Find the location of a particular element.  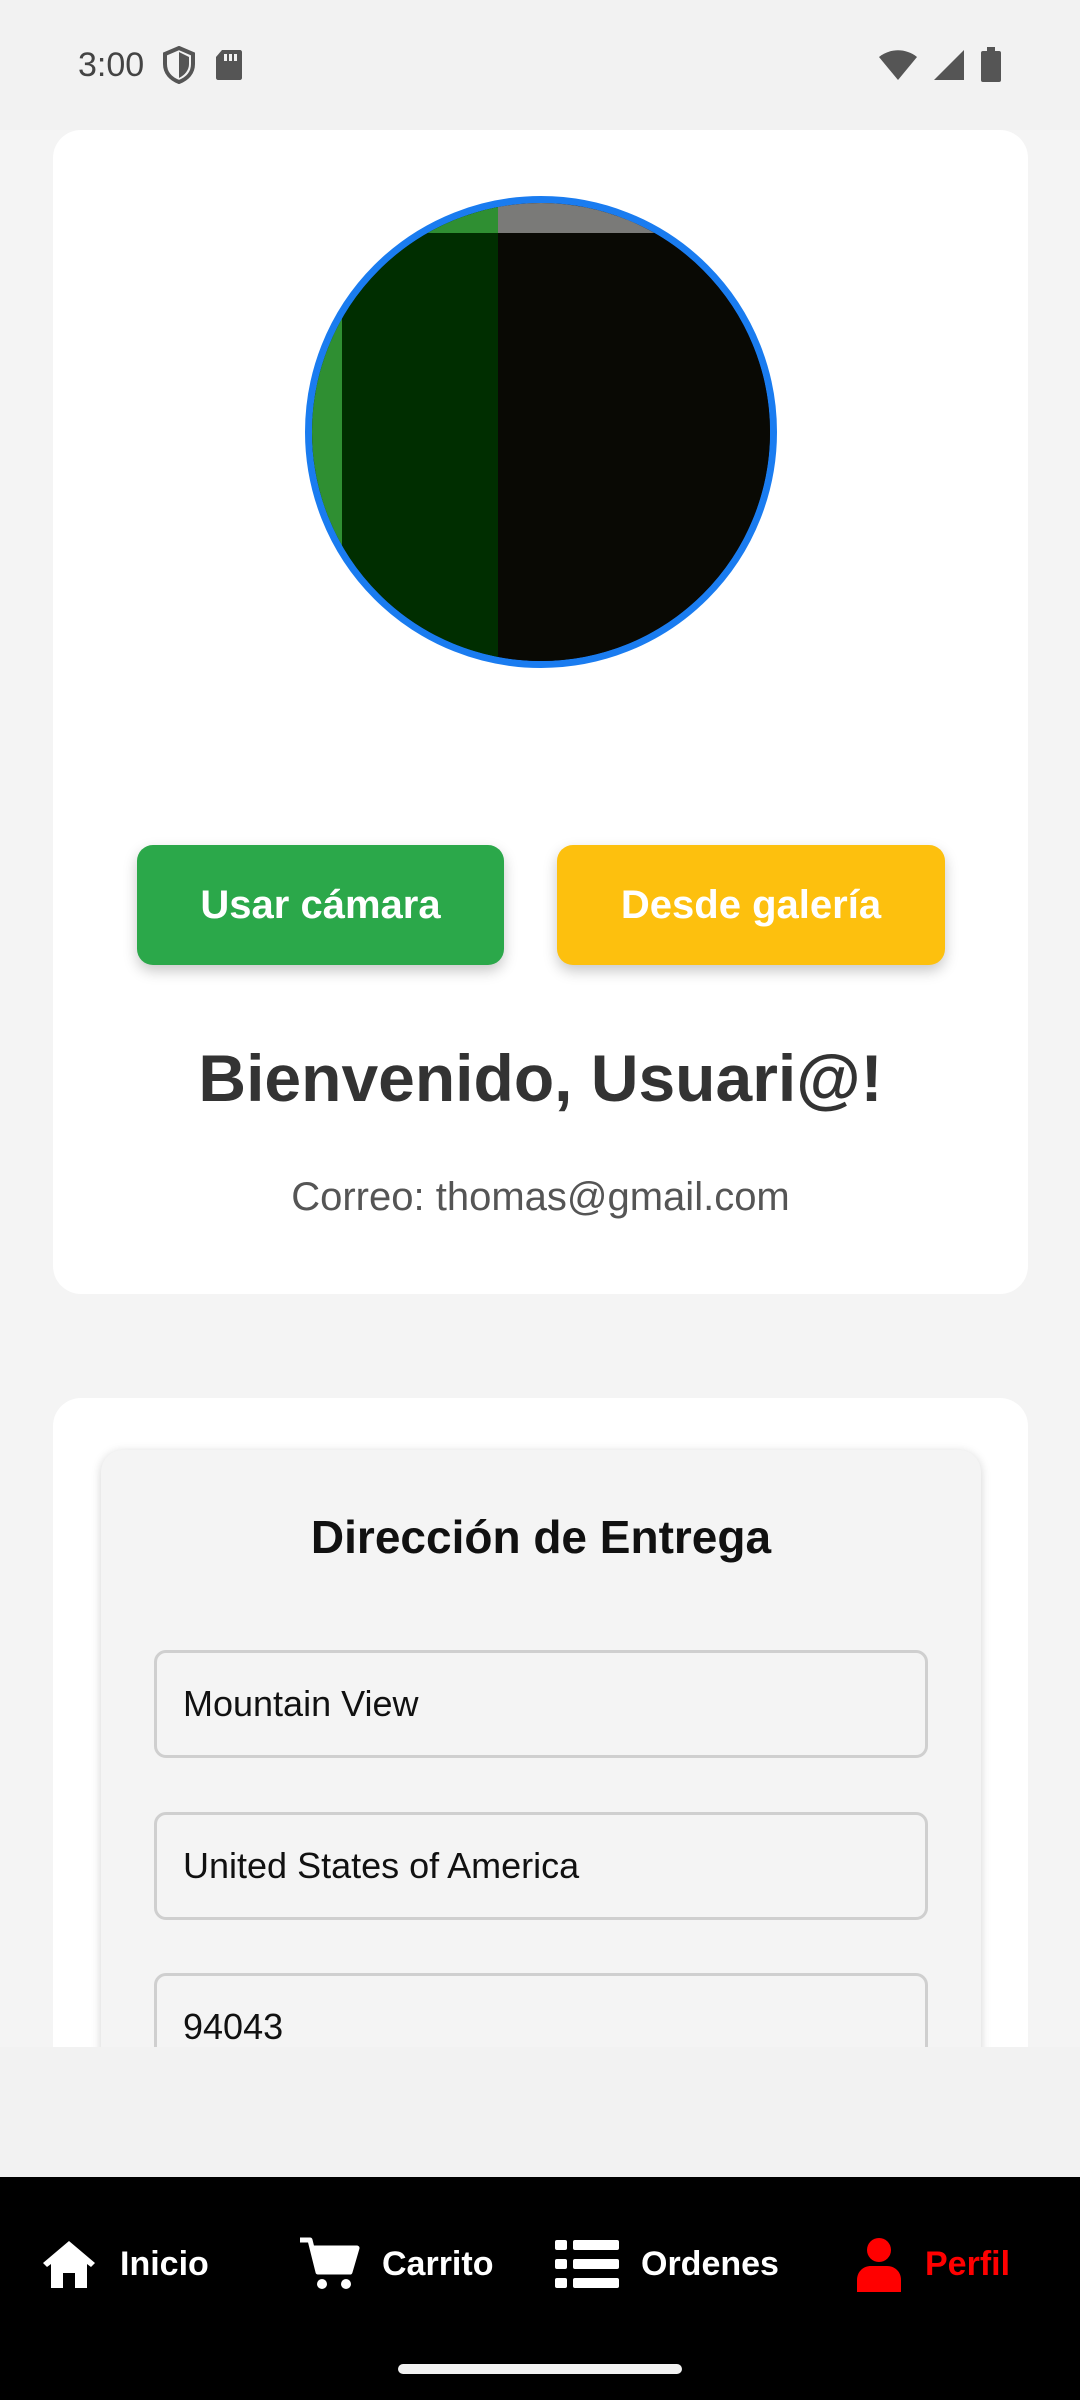

postal-code-field: 94043 is located at coordinates (541, 2010).